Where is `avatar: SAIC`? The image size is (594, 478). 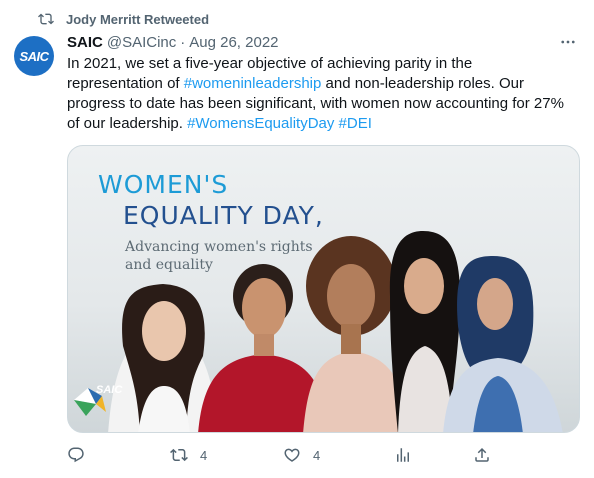 avatar: SAIC is located at coordinates (34, 56).